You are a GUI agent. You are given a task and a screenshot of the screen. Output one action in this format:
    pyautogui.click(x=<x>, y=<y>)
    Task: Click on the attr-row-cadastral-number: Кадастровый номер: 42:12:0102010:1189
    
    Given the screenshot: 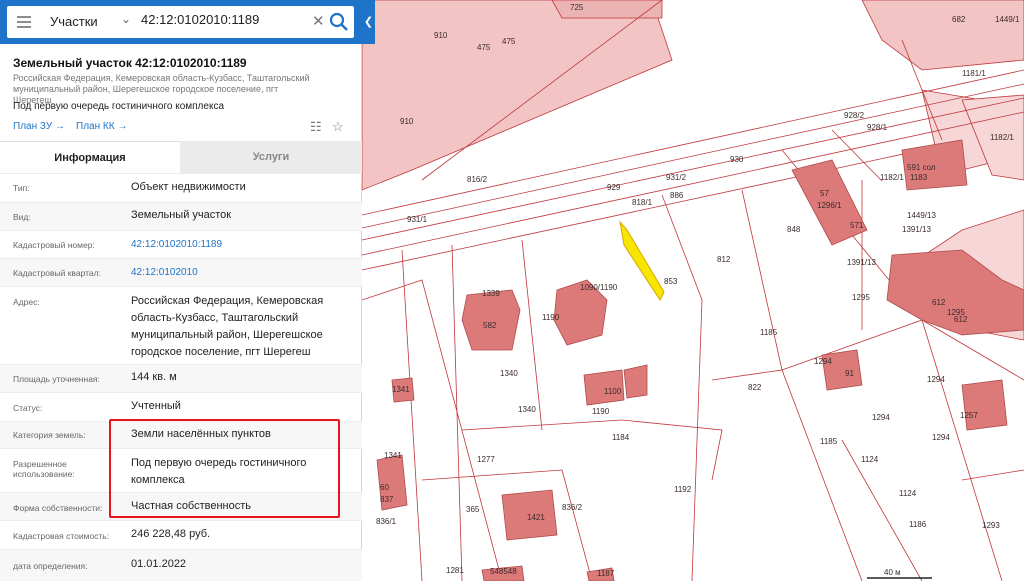 What is the action you would take?
    pyautogui.click(x=181, y=244)
    